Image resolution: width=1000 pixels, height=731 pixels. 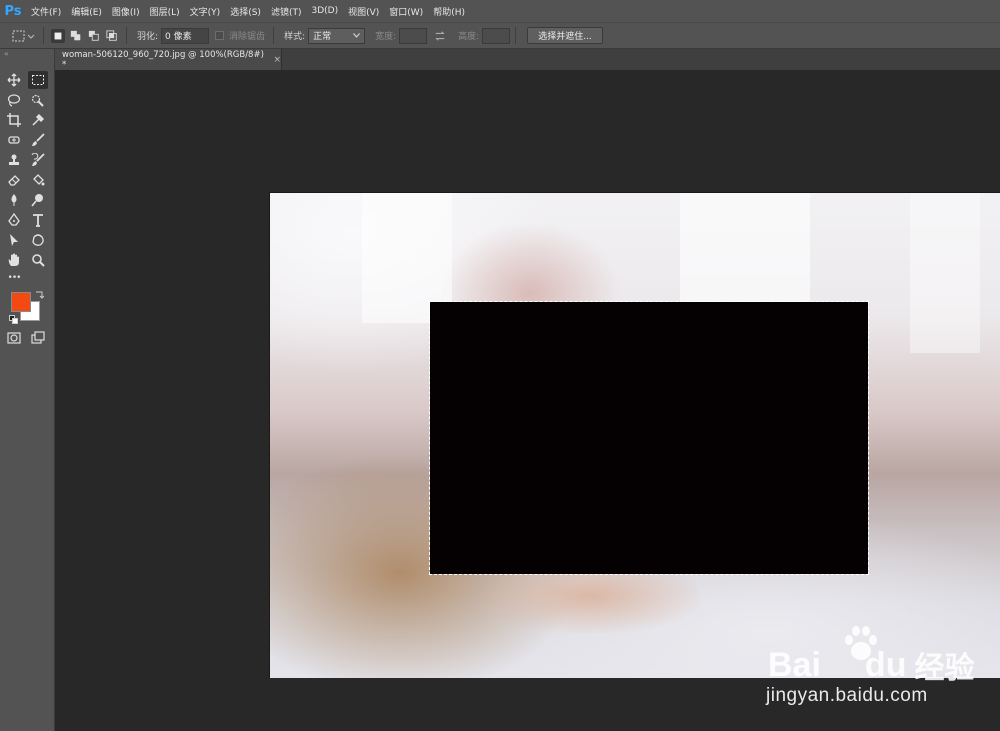 I want to click on width-input, so click(x=413, y=35).